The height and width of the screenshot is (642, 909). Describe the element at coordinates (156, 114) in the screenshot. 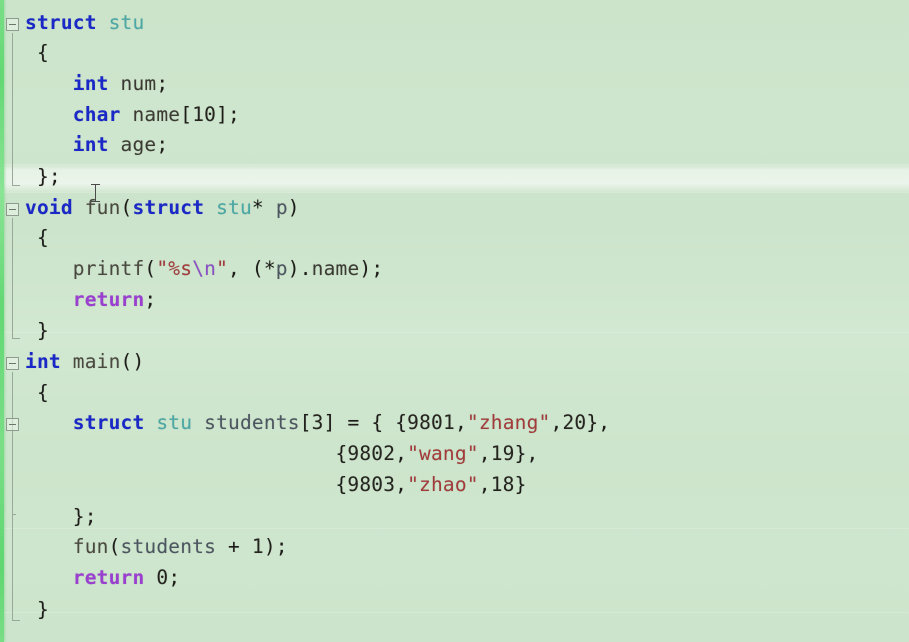

I see `code-token: name` at that location.